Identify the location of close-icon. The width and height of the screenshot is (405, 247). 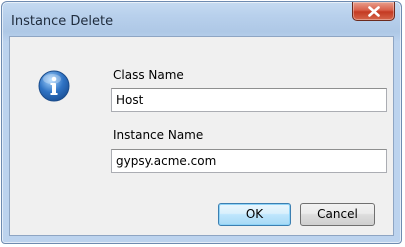
(374, 11).